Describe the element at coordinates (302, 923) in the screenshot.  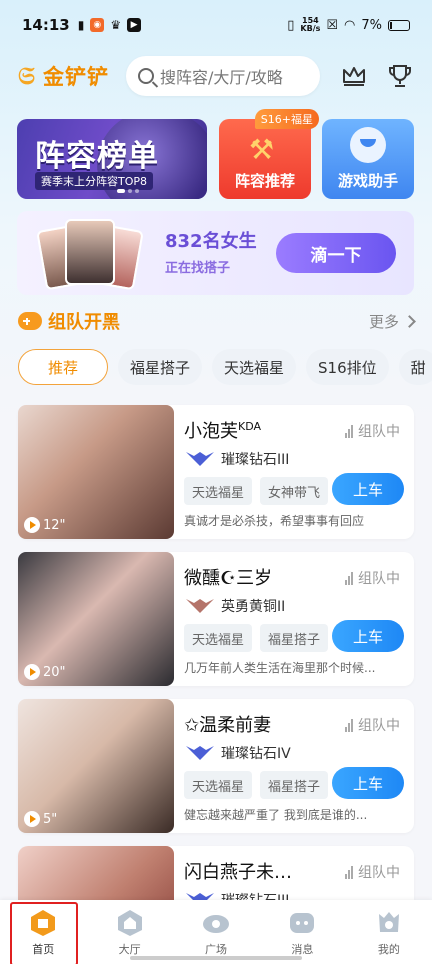
I see `messages-icon` at that location.